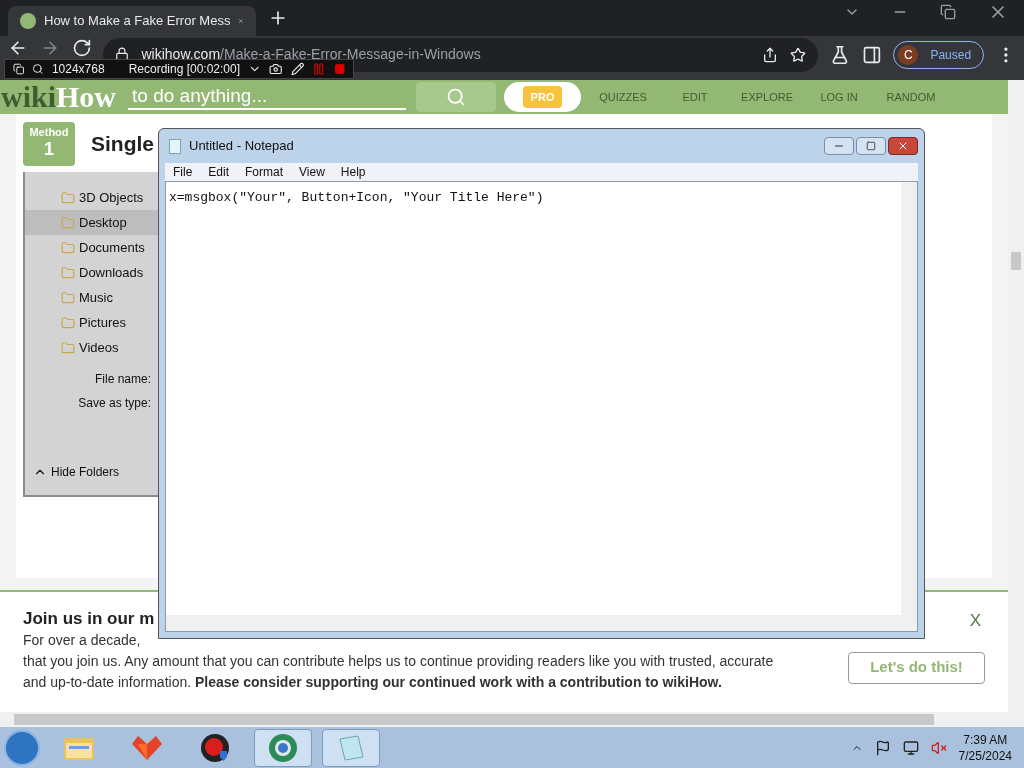  Describe the element at coordinates (122, 379) in the screenshot. I see `field-label: File name:` at that location.